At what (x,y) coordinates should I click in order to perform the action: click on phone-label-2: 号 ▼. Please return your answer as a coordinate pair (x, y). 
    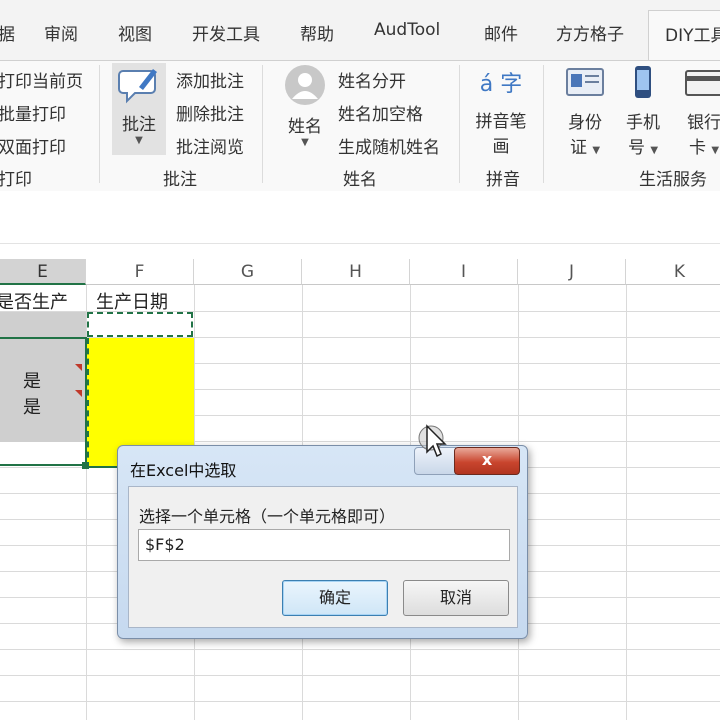
    Looking at the image, I should click on (643, 148).